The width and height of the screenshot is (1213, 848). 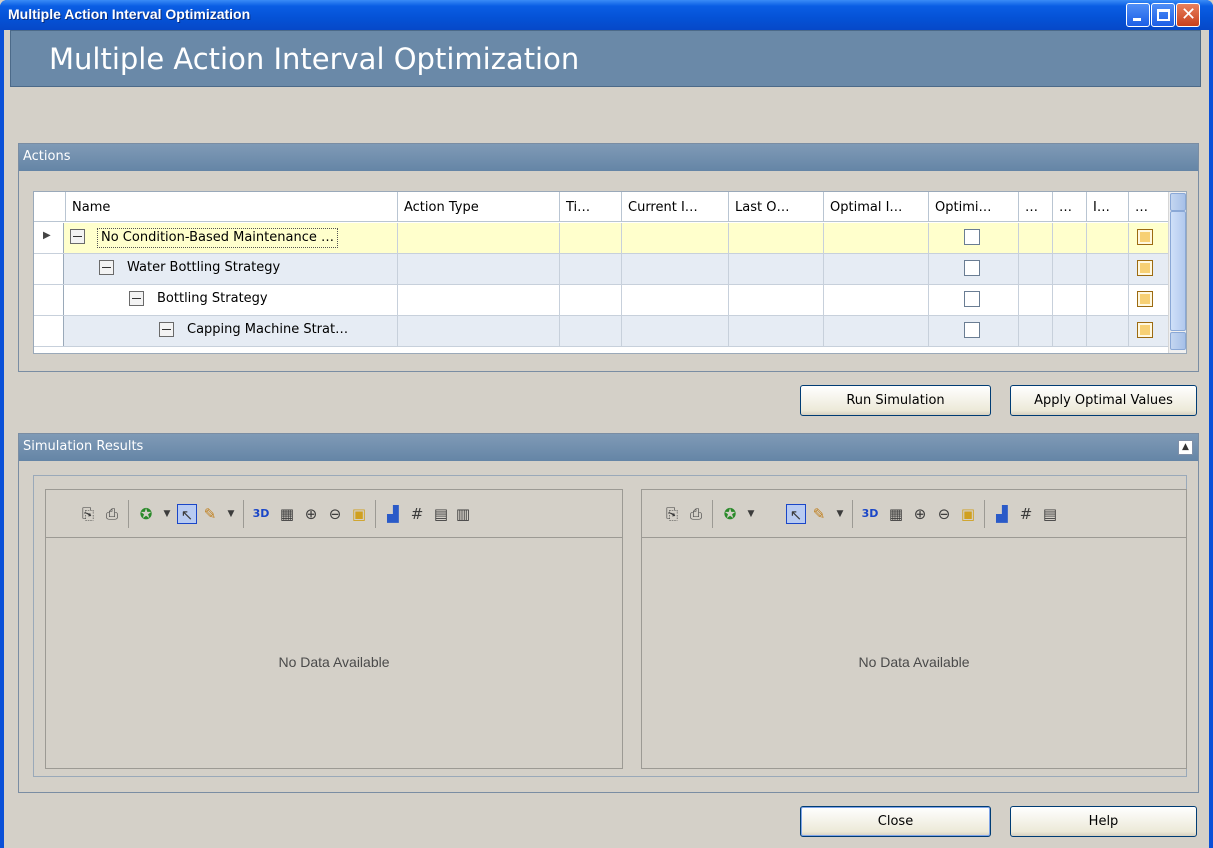 I want to click on table-row: Bottling Strategy, so click(x=601, y=300).